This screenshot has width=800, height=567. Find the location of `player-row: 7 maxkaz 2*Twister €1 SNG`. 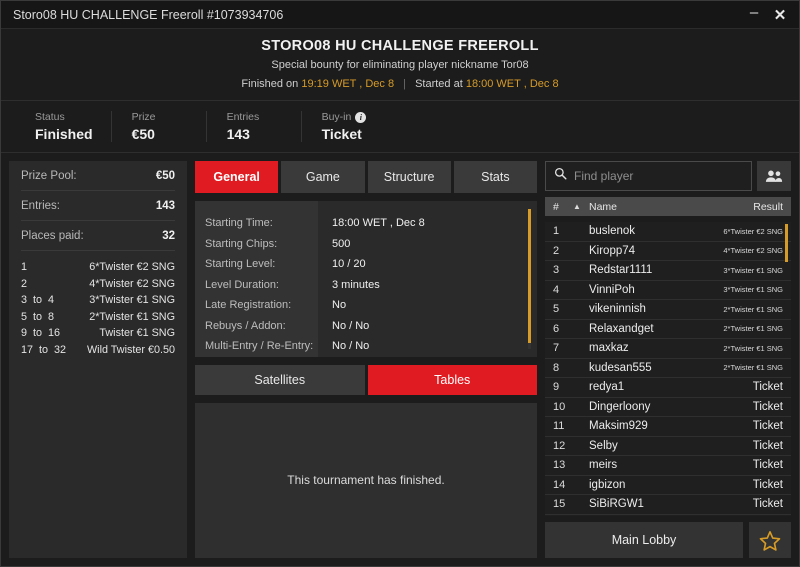

player-row: 7 maxkaz 2*Twister €1 SNG is located at coordinates (668, 349).